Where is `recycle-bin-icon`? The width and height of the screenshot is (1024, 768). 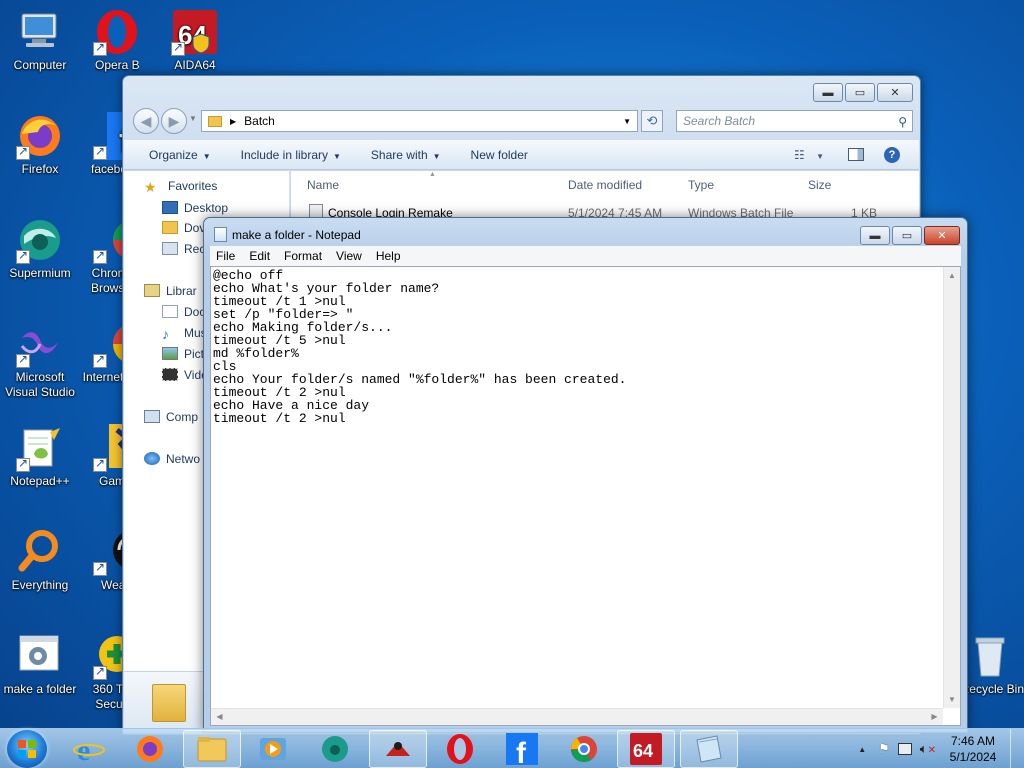 recycle-bin-icon is located at coordinates (990, 656).